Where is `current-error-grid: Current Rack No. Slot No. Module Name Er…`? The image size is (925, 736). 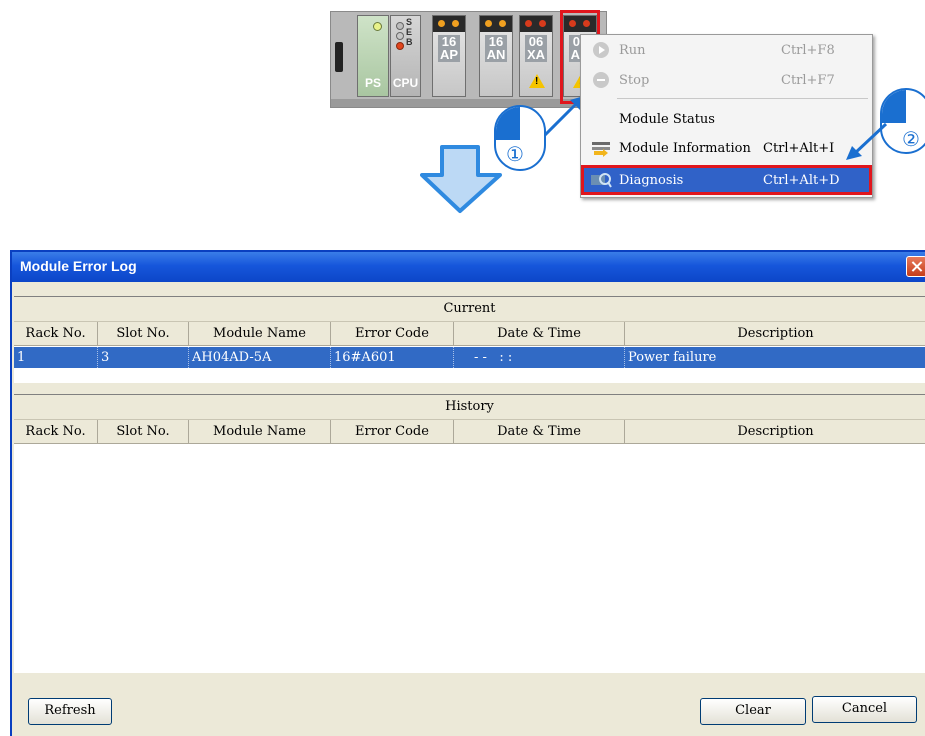
current-error-grid: Current Rack No. Slot No. Module Name Er… is located at coordinates (469, 339).